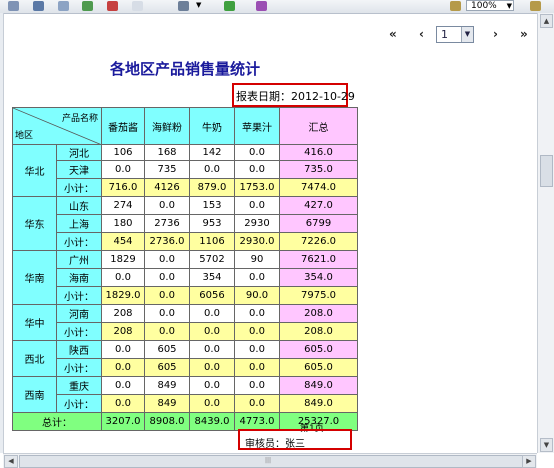 Image resolution: width=554 pixels, height=468 pixels. Describe the element at coordinates (185, 187) in the screenshot. I see `subtotal-row: 小计： 716.0 4126 879.0 1753.0 7474.0` at that location.